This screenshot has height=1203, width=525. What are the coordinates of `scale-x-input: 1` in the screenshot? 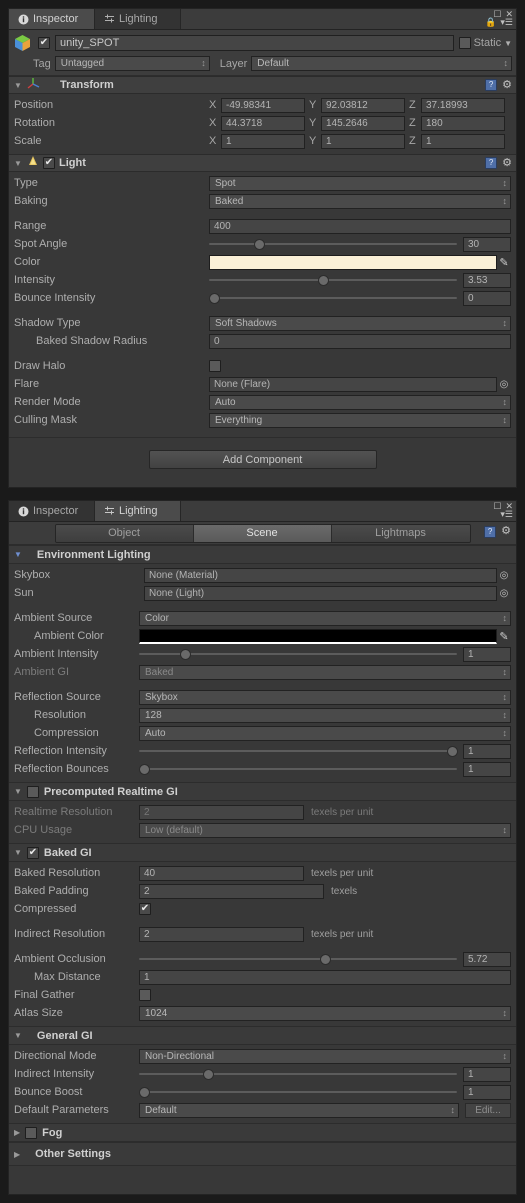 It's located at (263, 141).